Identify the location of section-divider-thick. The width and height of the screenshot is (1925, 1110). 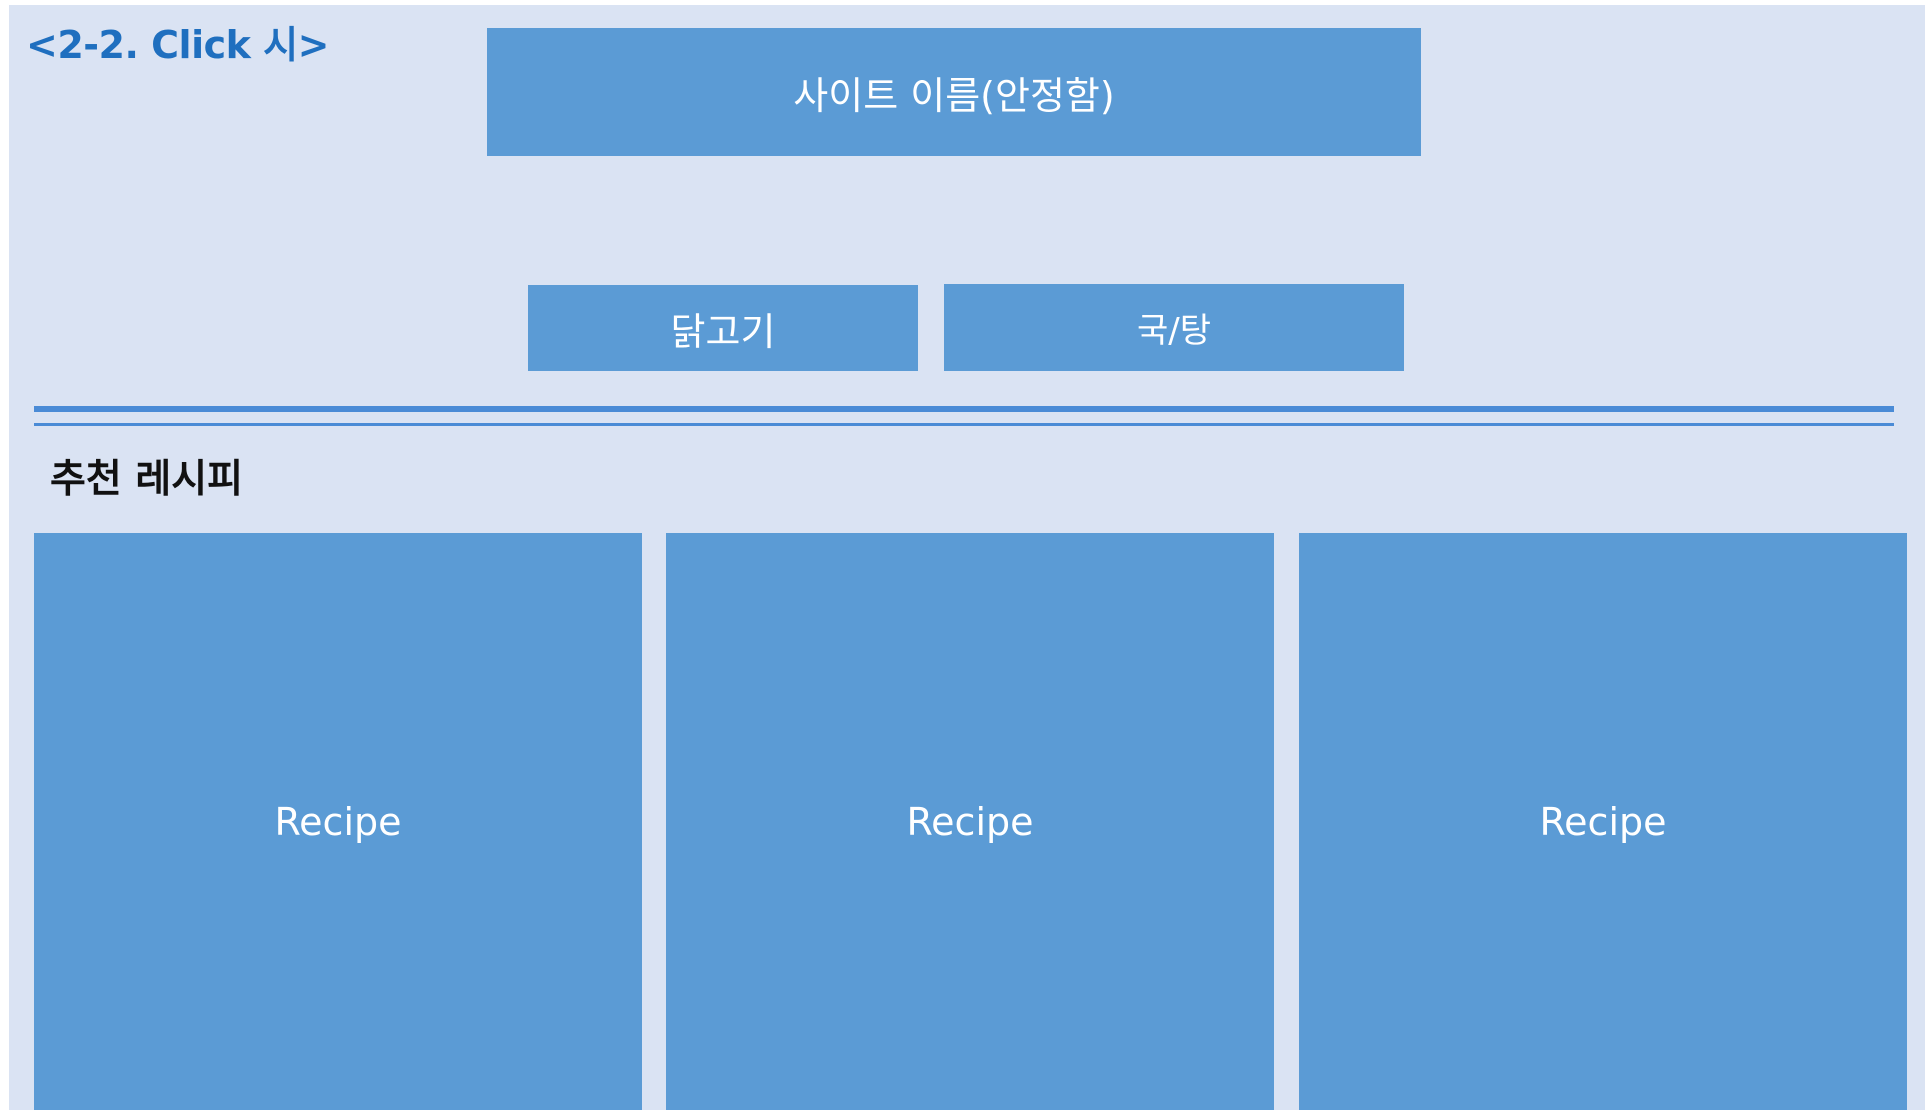
(964, 409).